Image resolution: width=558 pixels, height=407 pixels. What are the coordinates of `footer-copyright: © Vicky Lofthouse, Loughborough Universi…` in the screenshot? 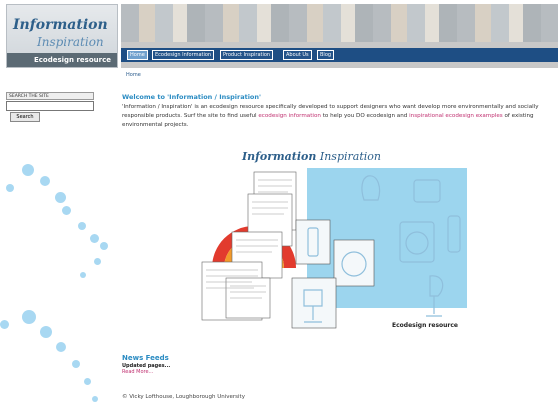 It's located at (183, 397).